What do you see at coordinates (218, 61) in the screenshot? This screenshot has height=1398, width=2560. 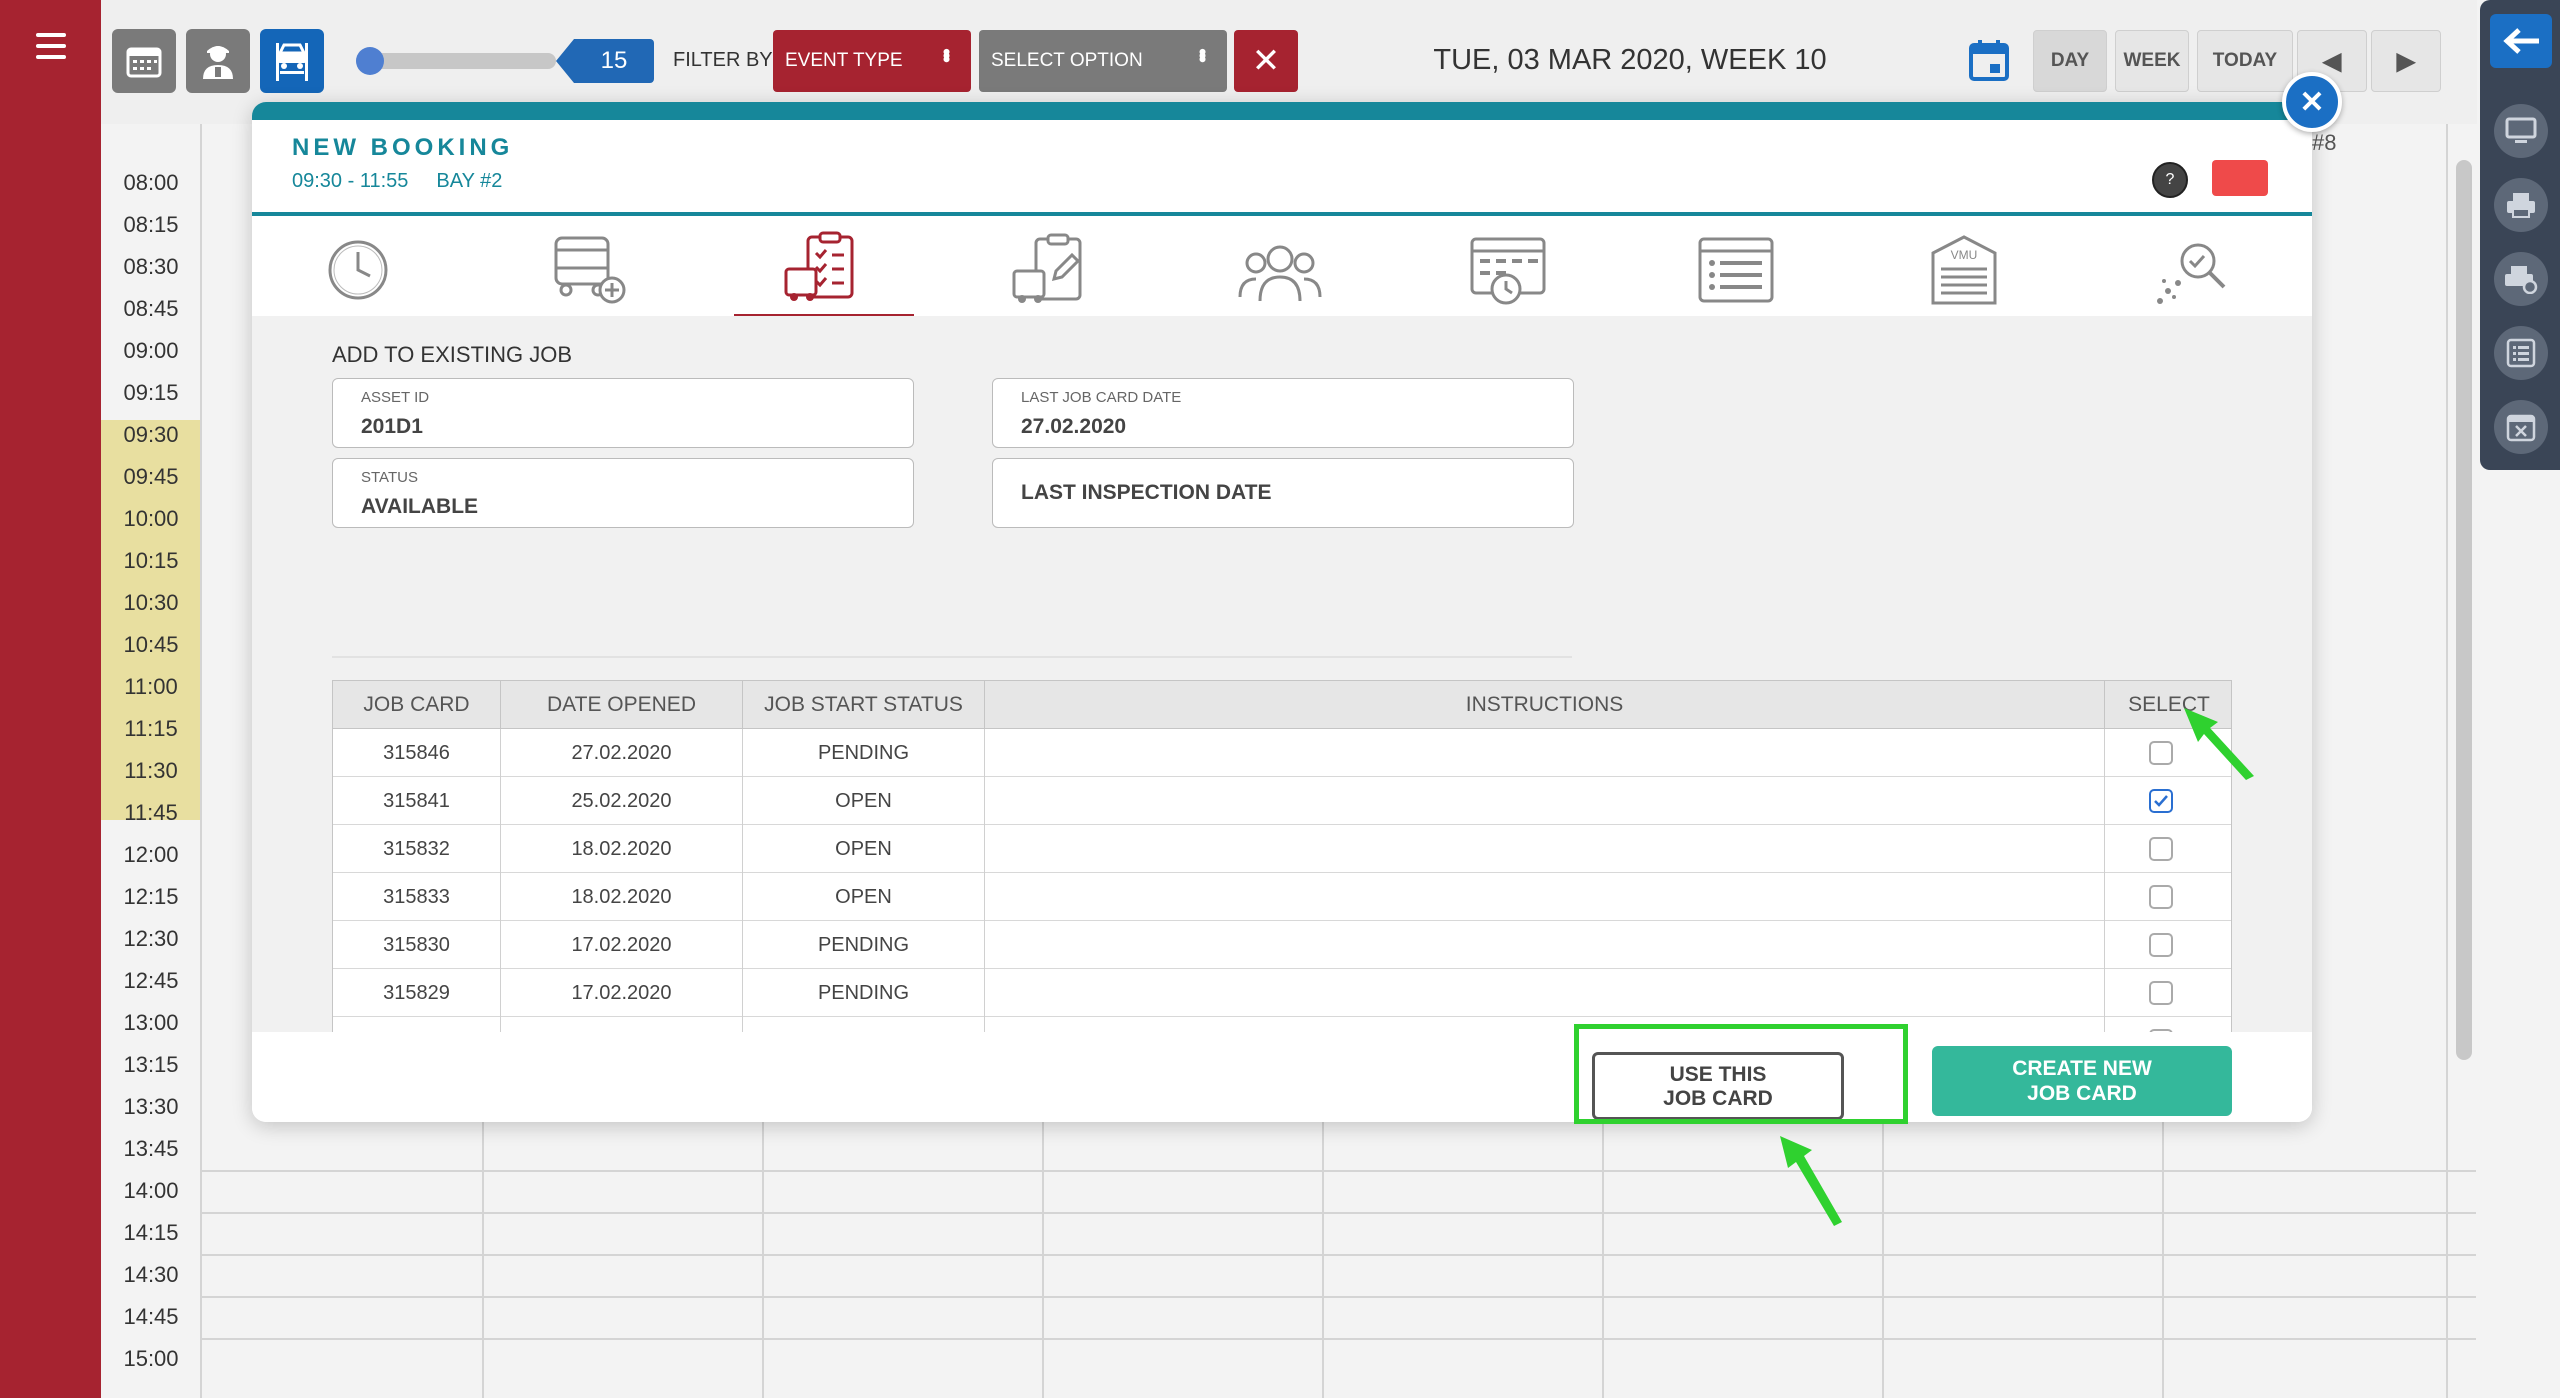 I see `technician-view-button` at bounding box center [218, 61].